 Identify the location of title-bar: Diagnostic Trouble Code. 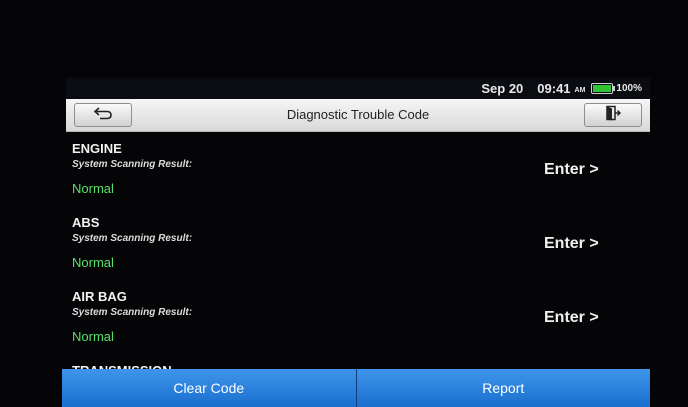
(358, 115).